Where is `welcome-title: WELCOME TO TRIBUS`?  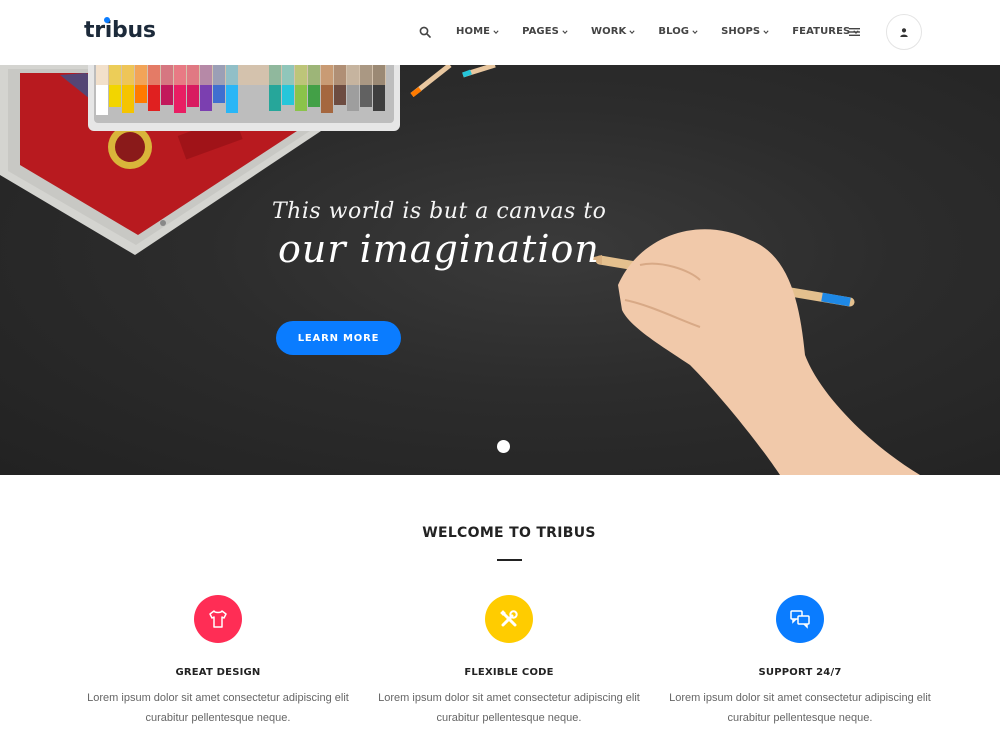 welcome-title: WELCOME TO TRIBUS is located at coordinates (509, 533).